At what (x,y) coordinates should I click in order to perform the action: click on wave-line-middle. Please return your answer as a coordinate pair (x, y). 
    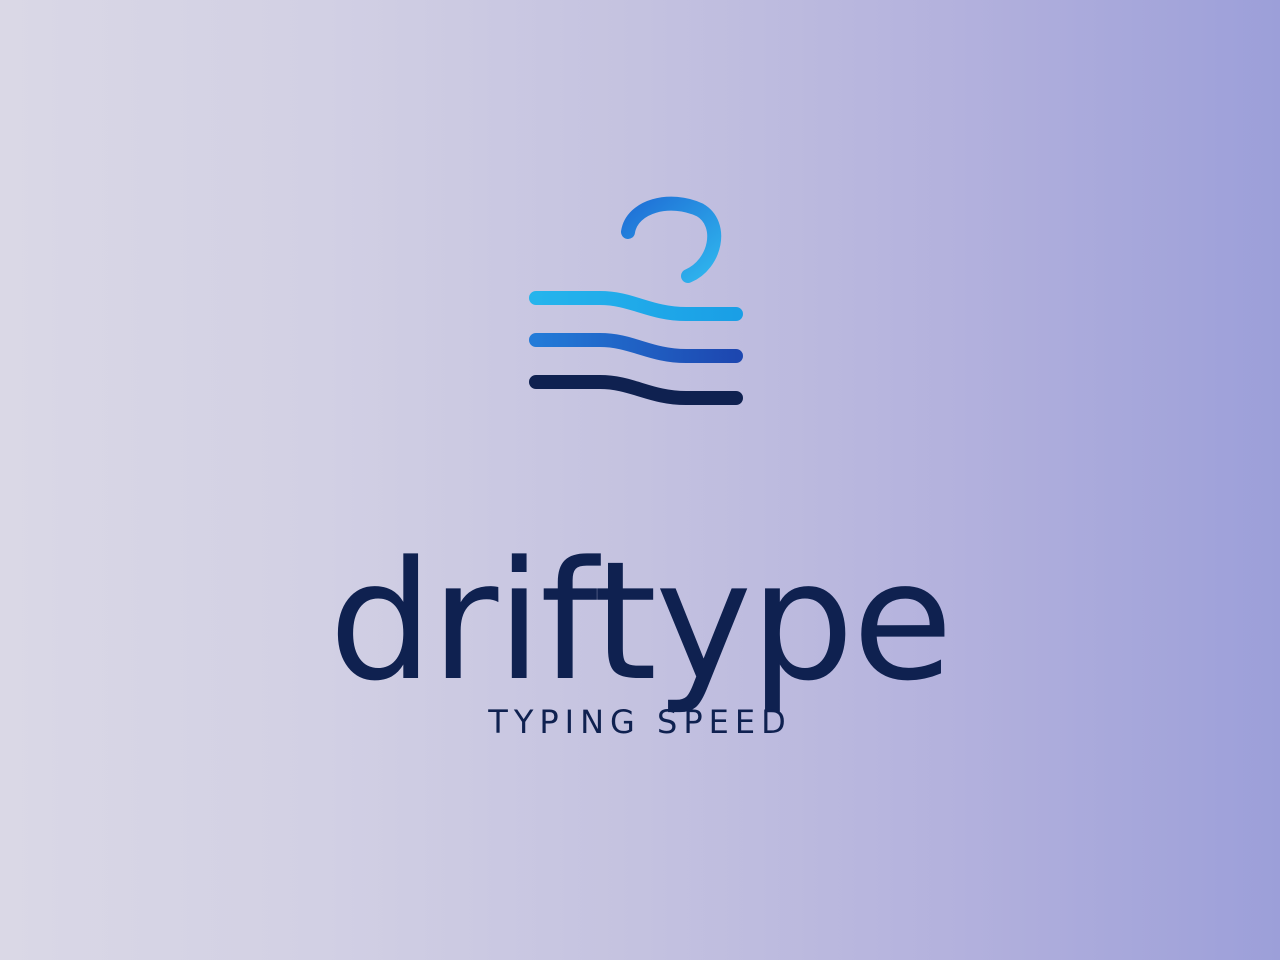
    Looking at the image, I should click on (636, 348).